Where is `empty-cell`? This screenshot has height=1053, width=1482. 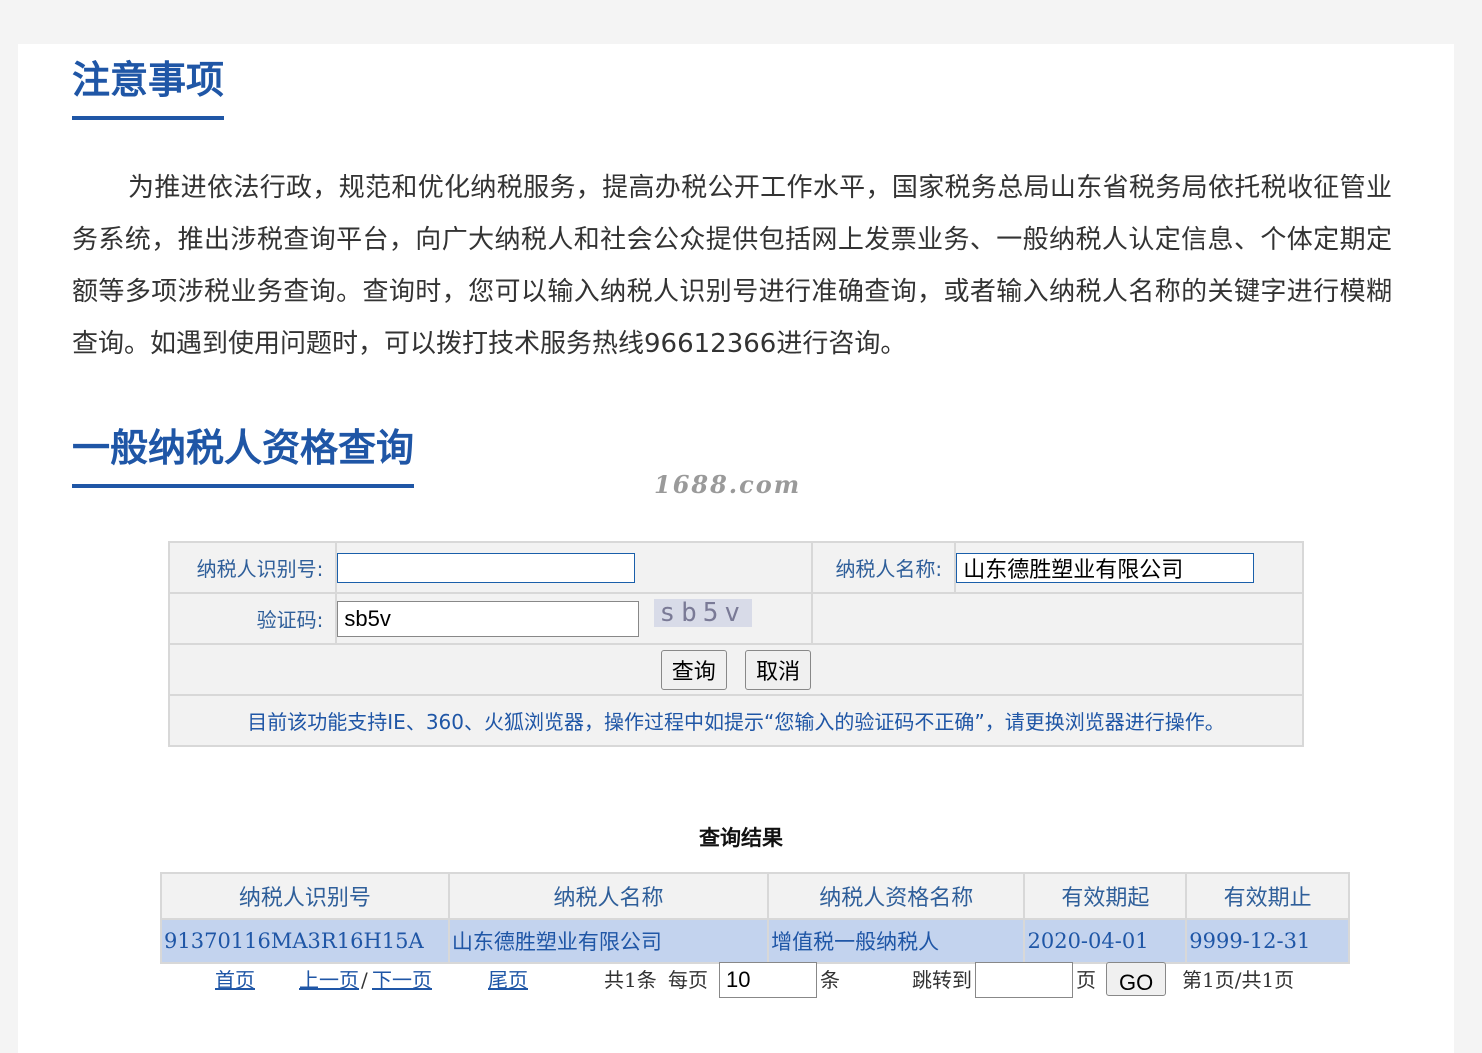
empty-cell is located at coordinates (1057, 618).